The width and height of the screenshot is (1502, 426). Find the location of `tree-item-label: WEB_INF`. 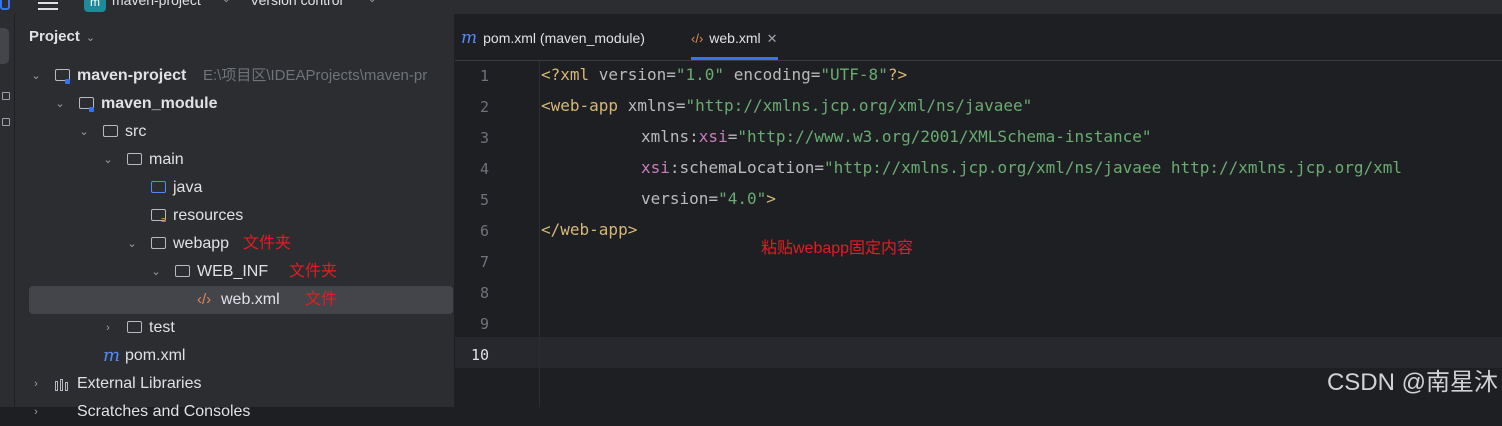

tree-item-label: WEB_INF is located at coordinates (233, 271).